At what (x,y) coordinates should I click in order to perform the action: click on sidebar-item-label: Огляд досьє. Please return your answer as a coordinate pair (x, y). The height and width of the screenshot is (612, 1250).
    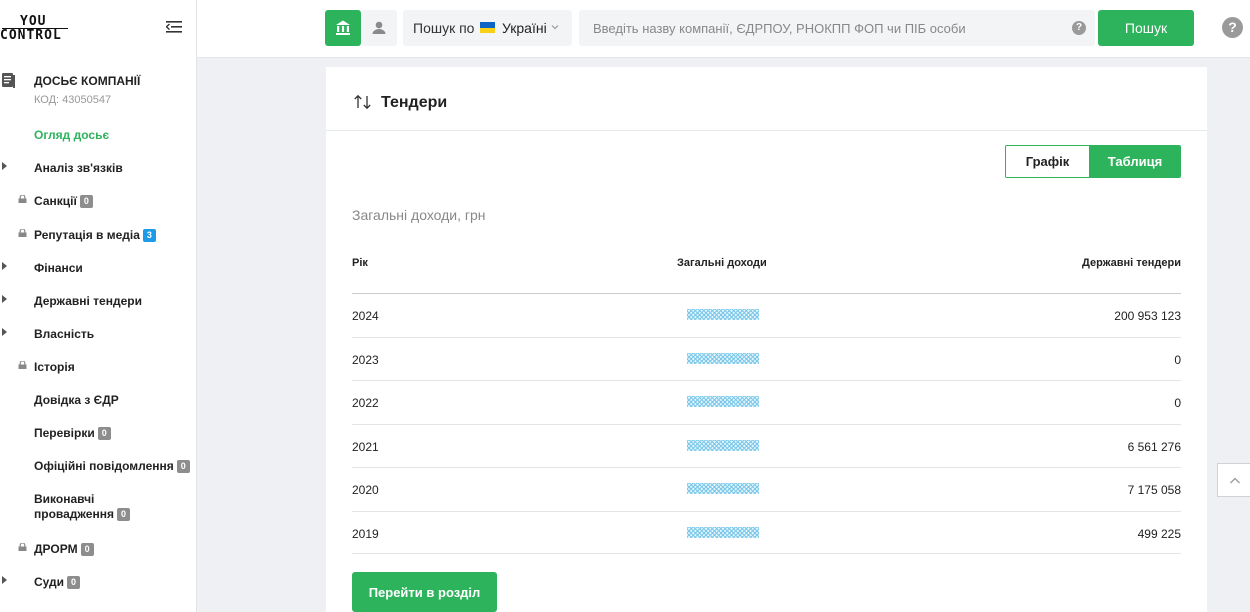
    Looking at the image, I should click on (72, 135).